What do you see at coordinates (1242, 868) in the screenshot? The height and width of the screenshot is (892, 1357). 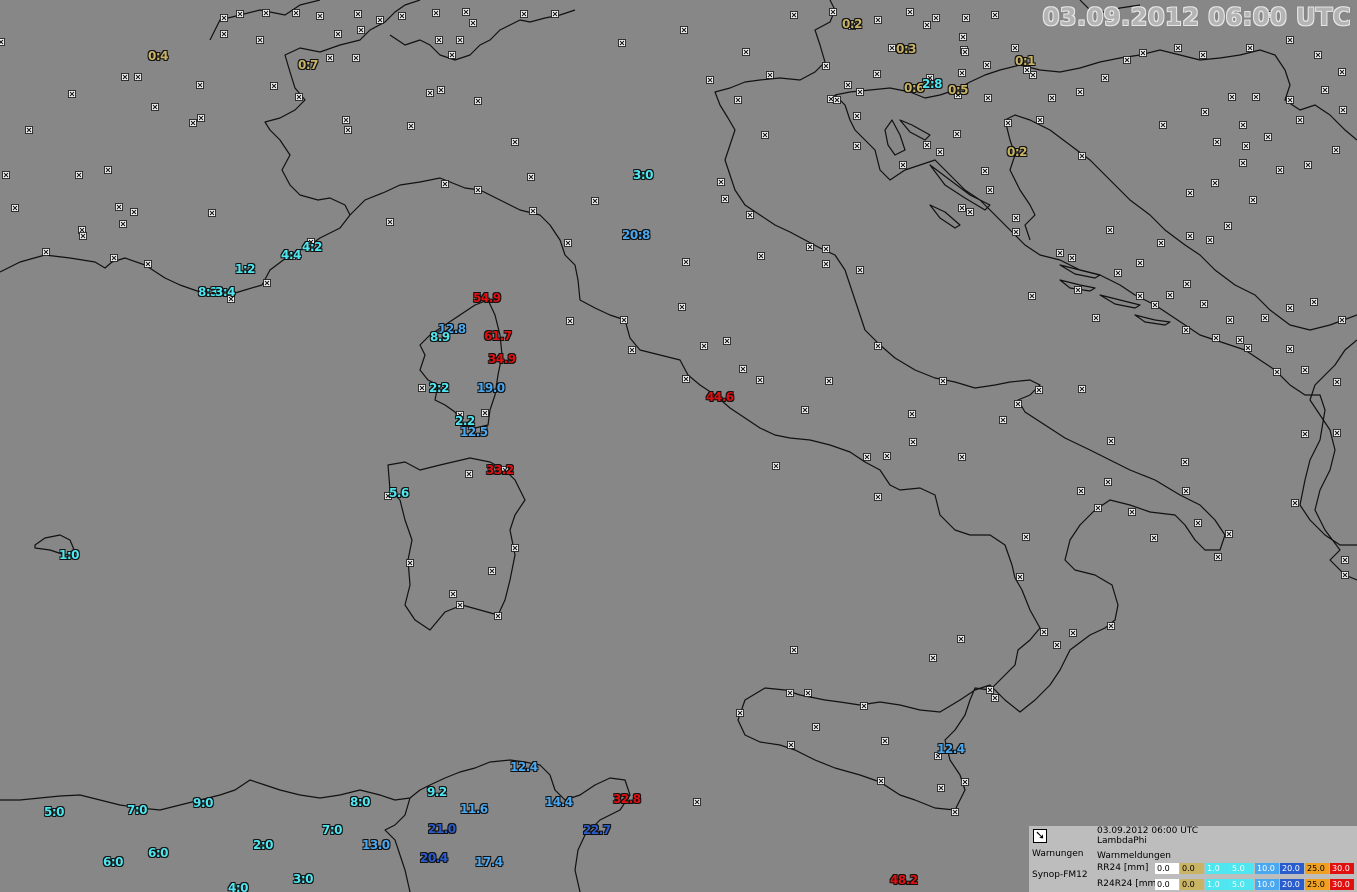 I see `legend-cell: 5.0` at bounding box center [1242, 868].